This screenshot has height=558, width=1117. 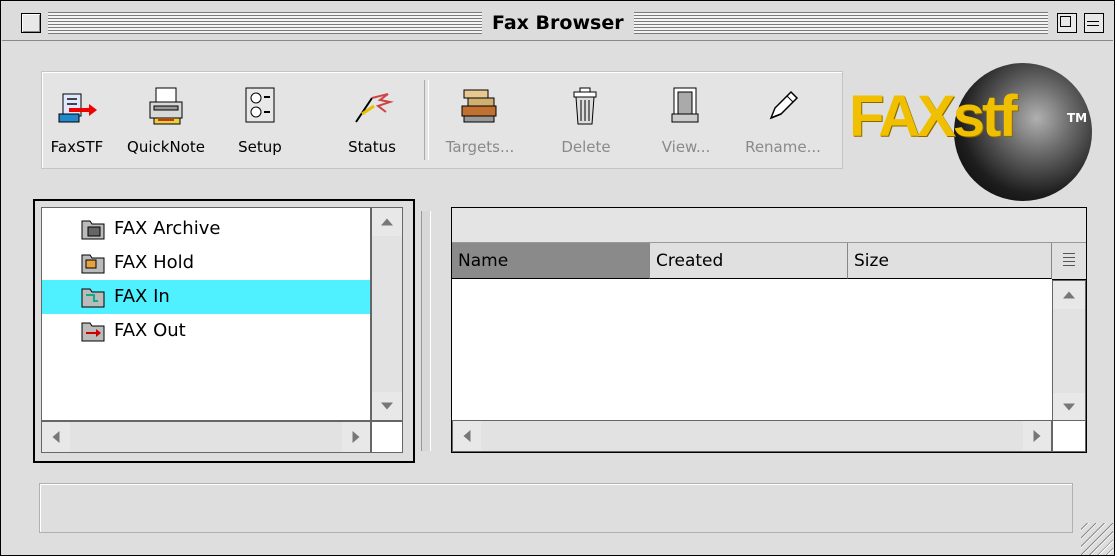 I want to click on close-box-button, so click(x=31, y=23).